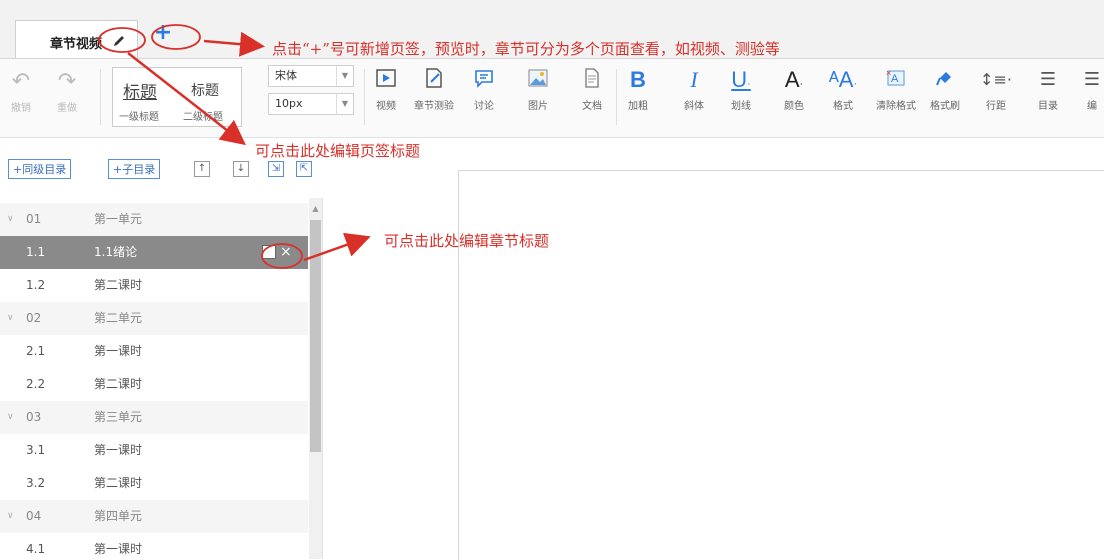 This screenshot has height=560, width=1104. I want to click on tree-item-row: 2.2 第二课时, so click(154, 384).